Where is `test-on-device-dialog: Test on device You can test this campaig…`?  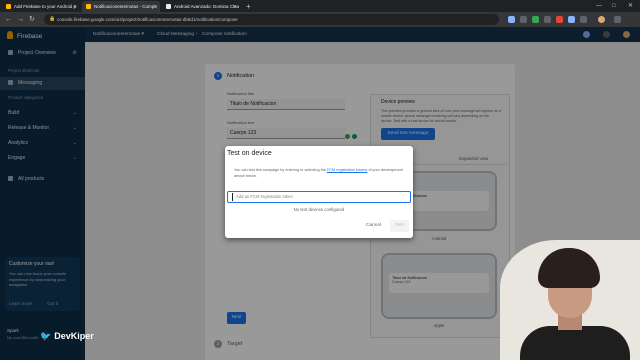 test-on-device-dialog: Test on device You can test this campaig… is located at coordinates (319, 192).